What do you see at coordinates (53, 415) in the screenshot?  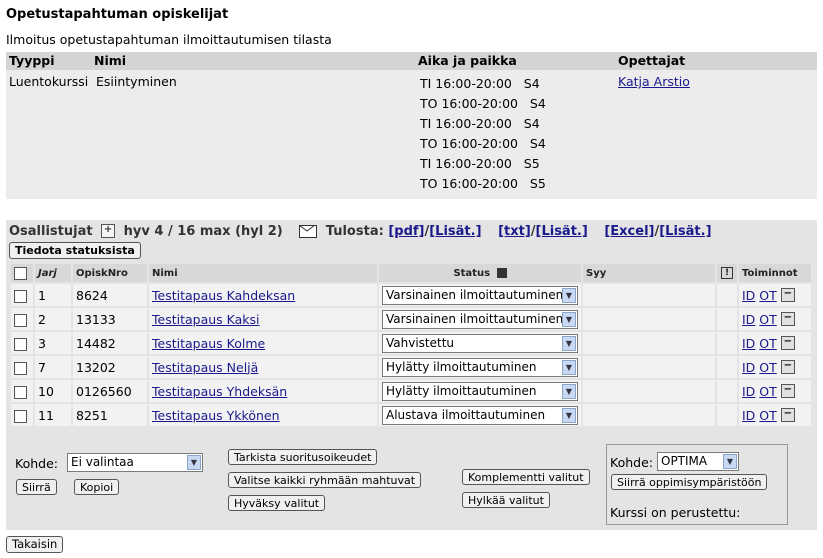 I see `row-order: 11` at bounding box center [53, 415].